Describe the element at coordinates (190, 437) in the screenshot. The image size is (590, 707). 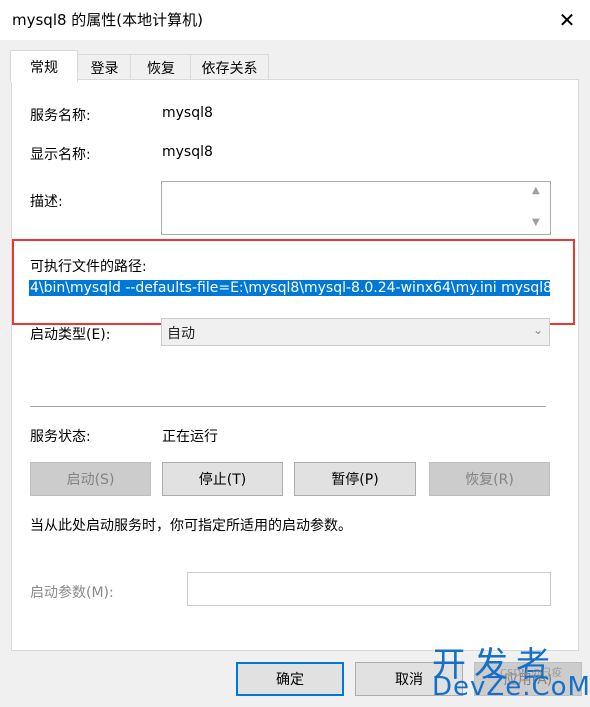
I see `service-status-value: 正在运行` at that location.